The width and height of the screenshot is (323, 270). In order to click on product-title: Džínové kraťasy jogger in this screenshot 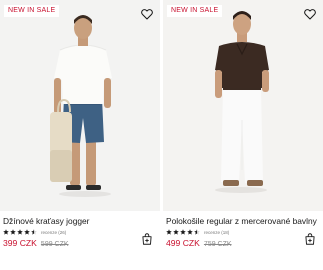, I will do `click(46, 221)`.